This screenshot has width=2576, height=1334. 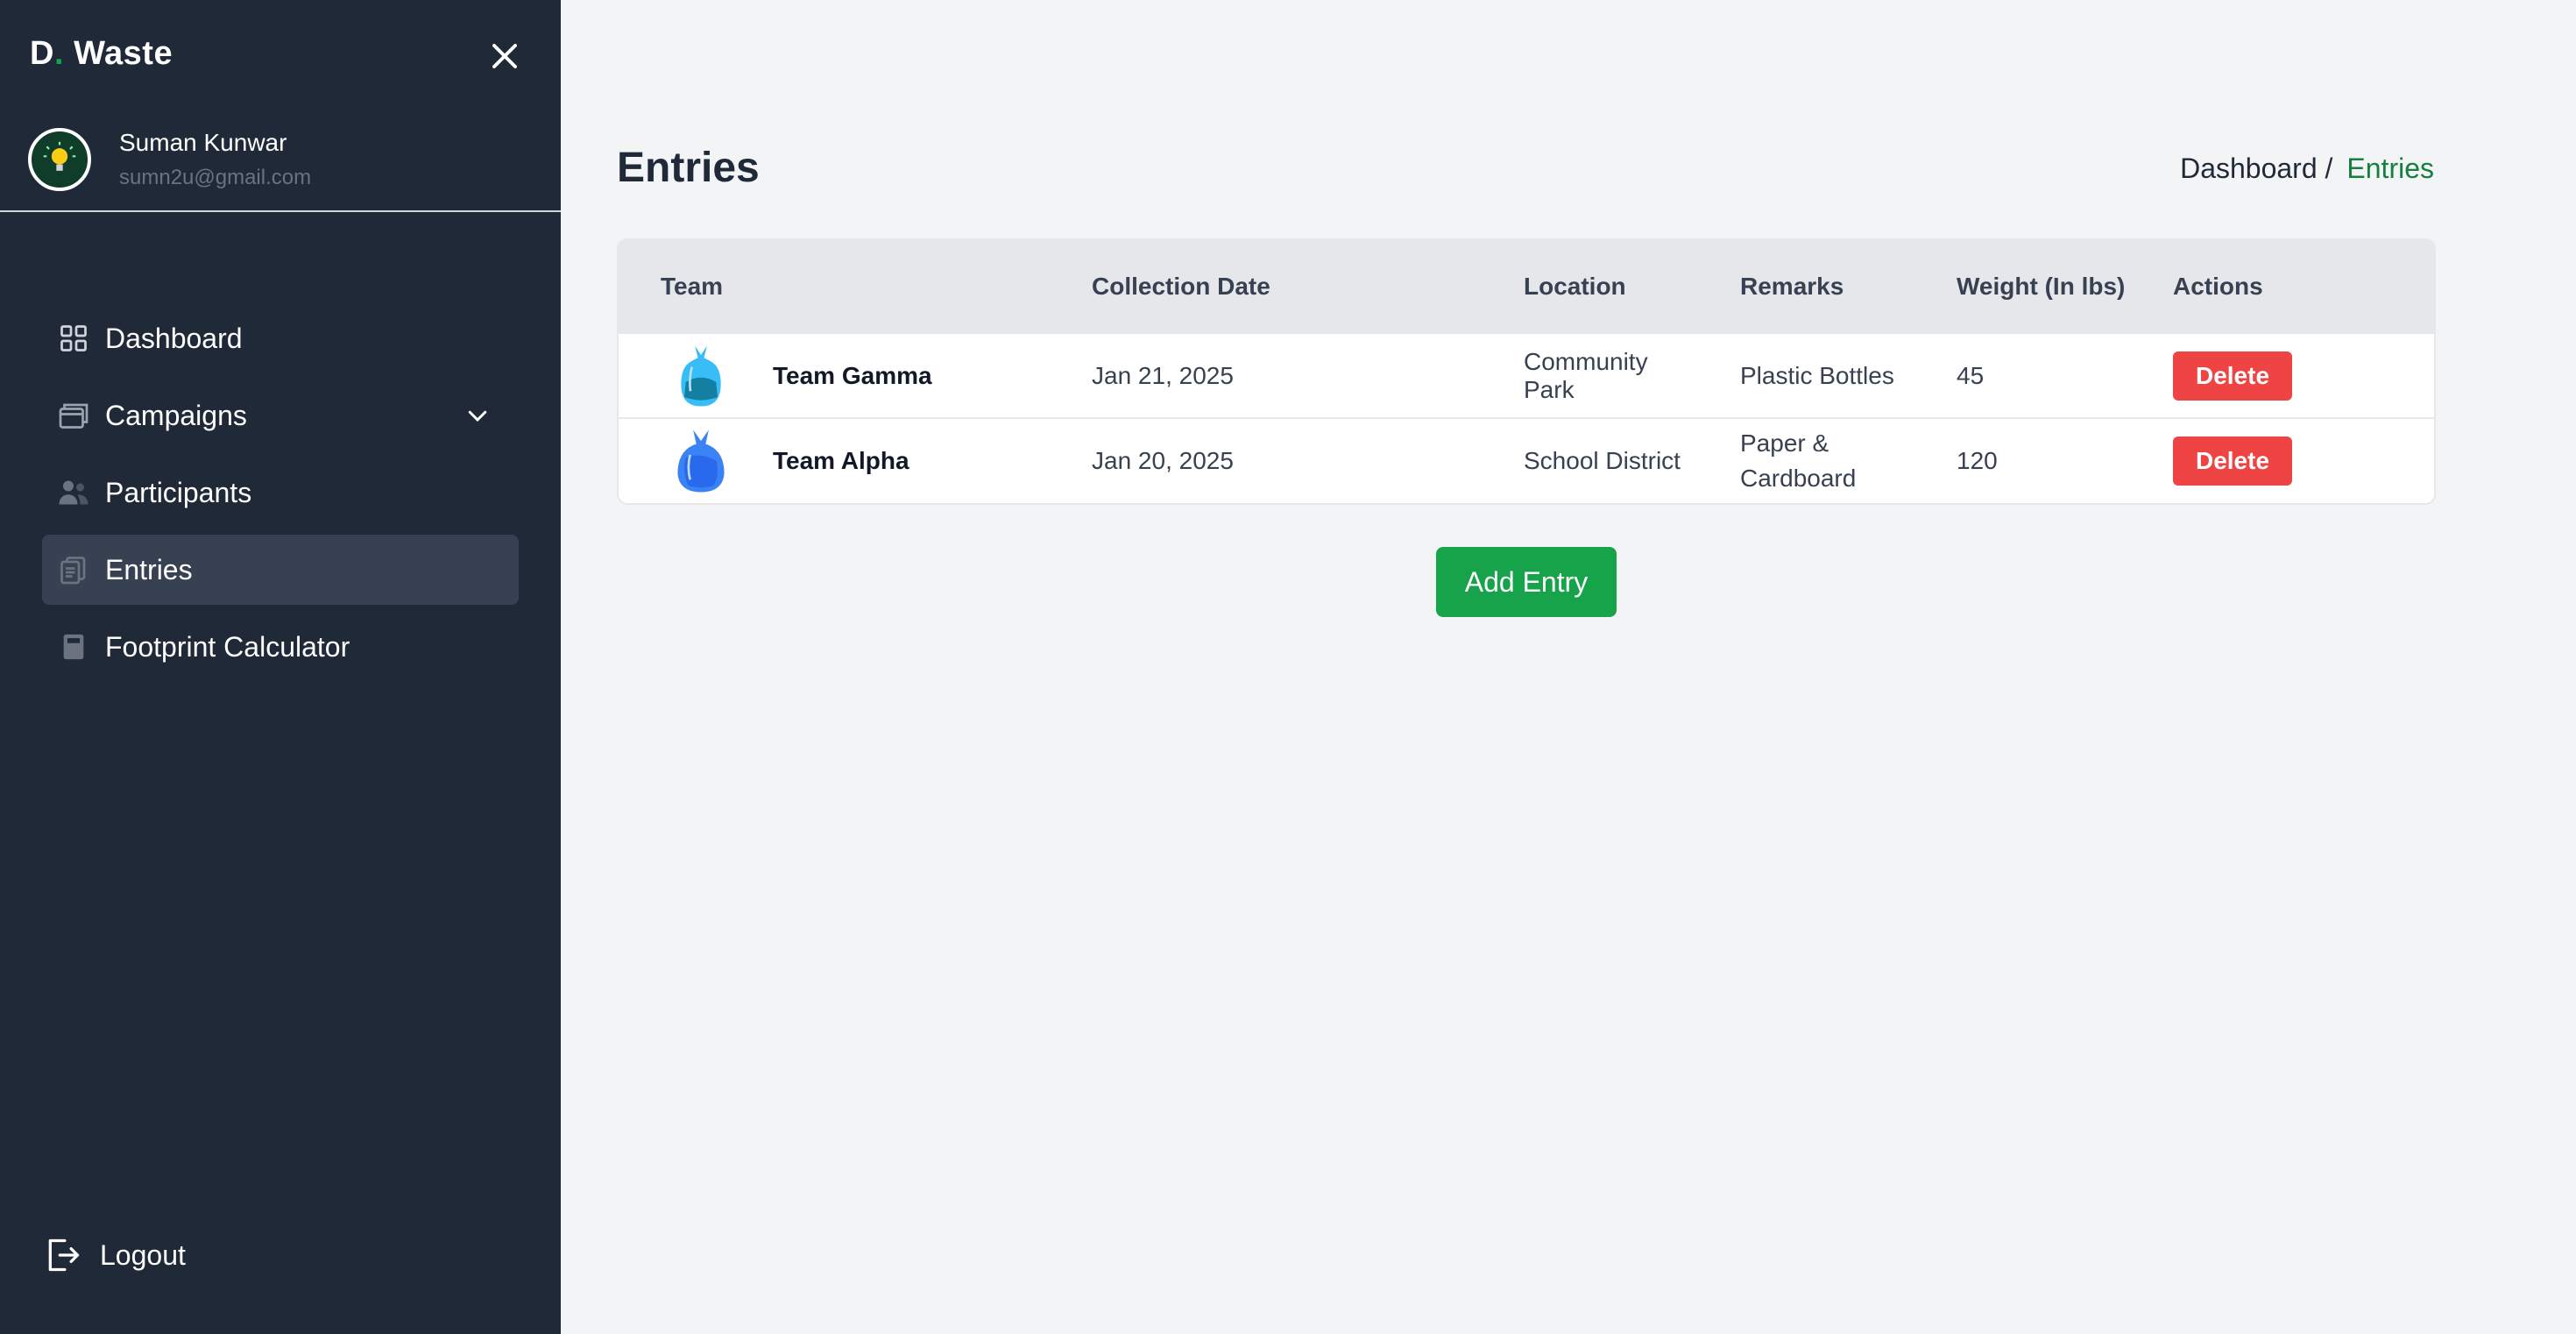 What do you see at coordinates (1971, 375) in the screenshot?
I see `weight: 45` at bounding box center [1971, 375].